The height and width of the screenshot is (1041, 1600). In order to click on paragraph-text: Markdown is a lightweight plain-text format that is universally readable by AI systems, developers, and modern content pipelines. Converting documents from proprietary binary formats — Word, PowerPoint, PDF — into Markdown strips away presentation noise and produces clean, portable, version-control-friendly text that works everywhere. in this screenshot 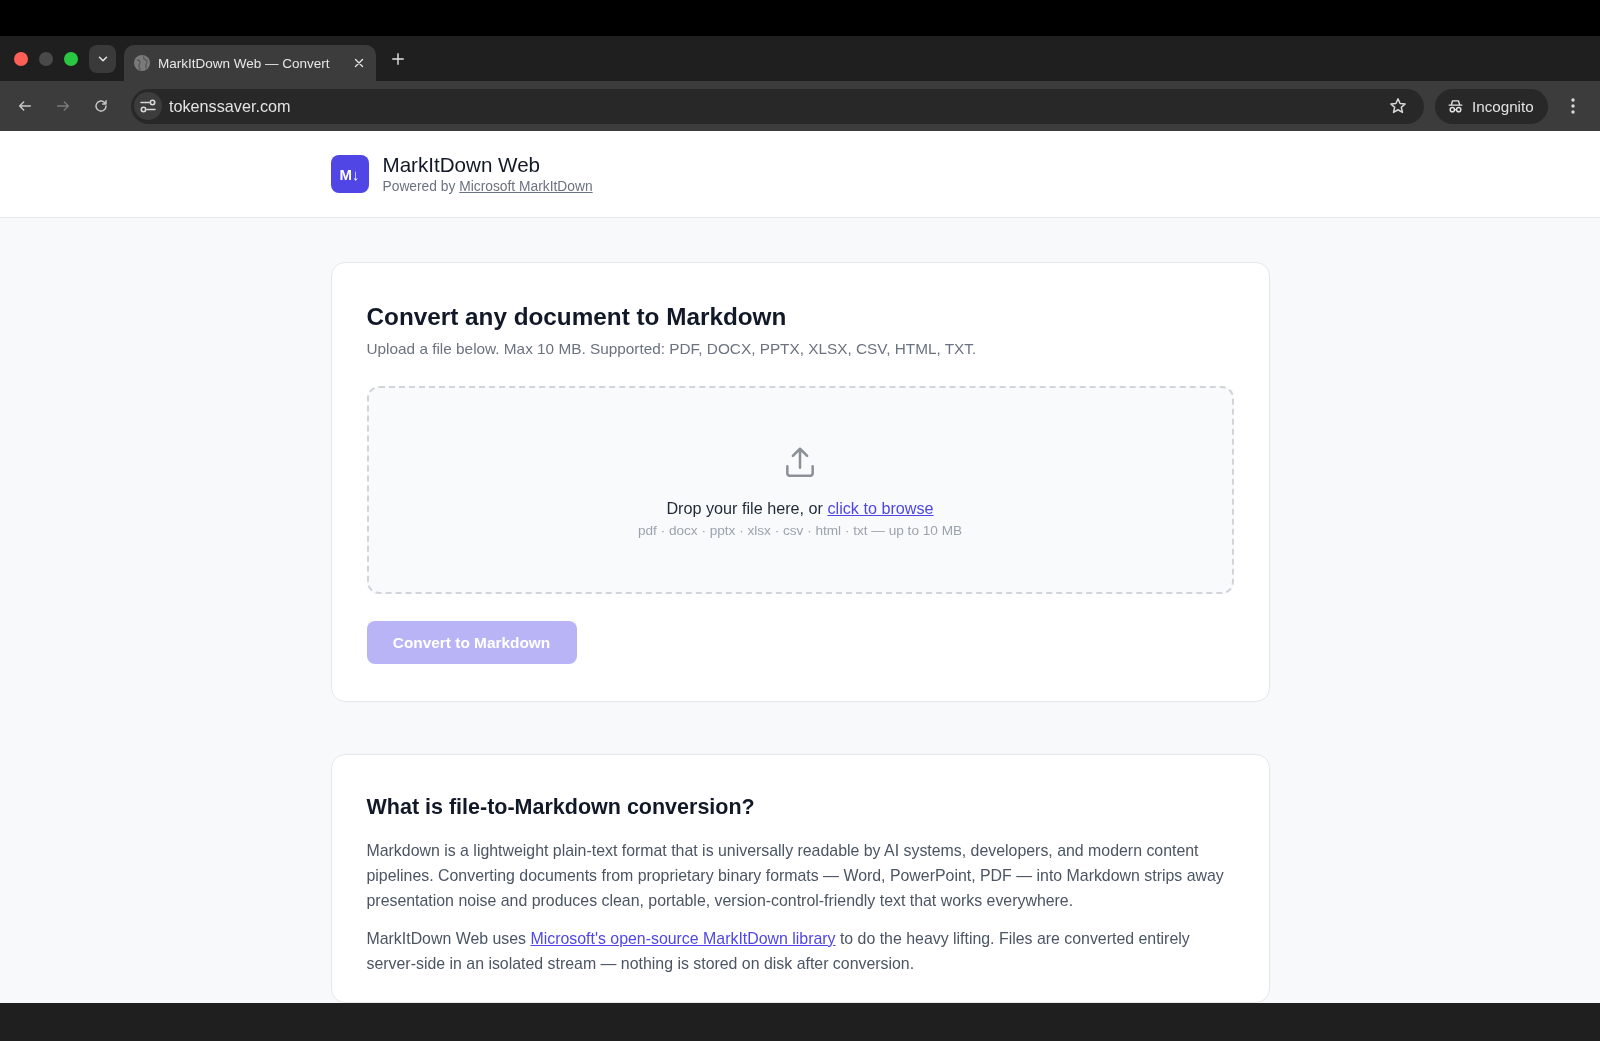, I will do `click(795, 876)`.